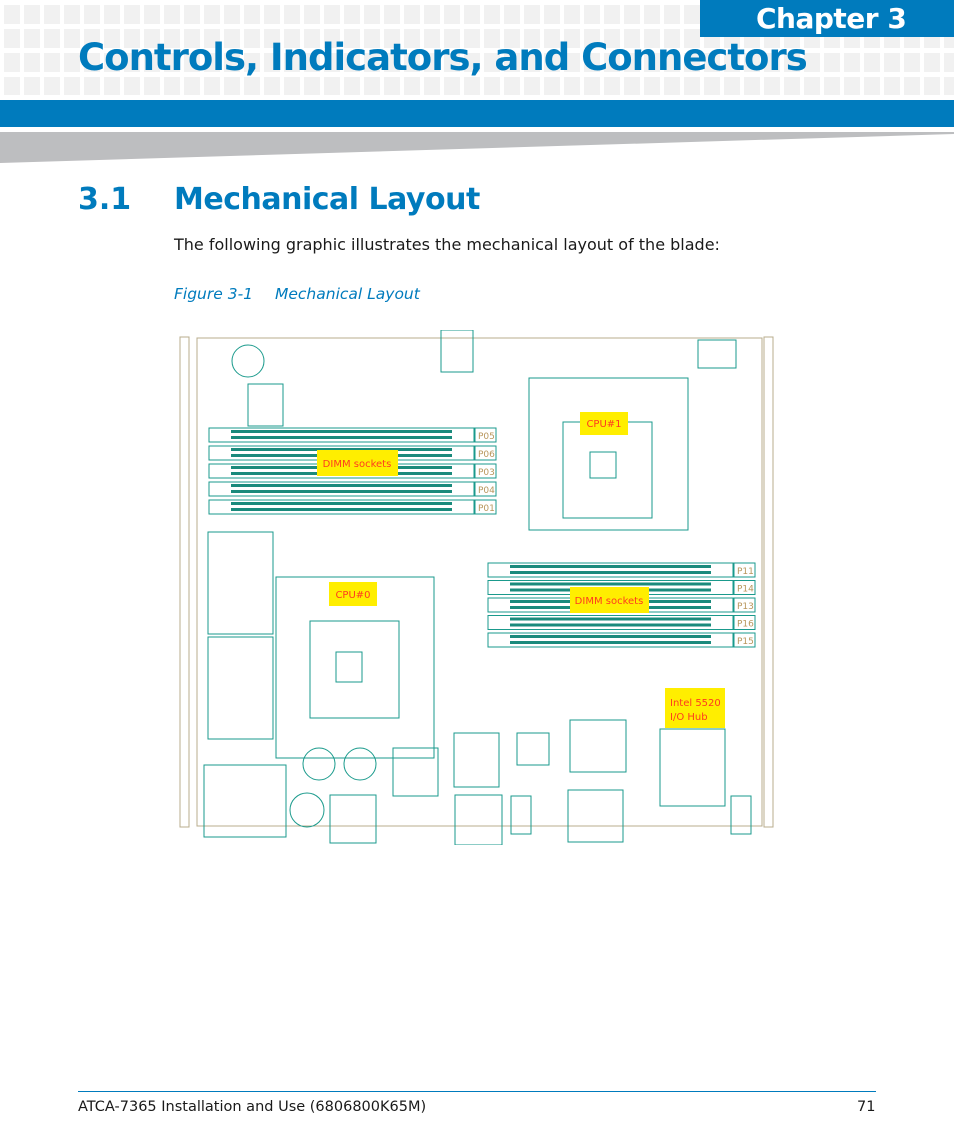 Image resolution: width=954 pixels, height=1145 pixels. Describe the element at coordinates (477, 113) in the screenshot. I see `header-band` at that location.